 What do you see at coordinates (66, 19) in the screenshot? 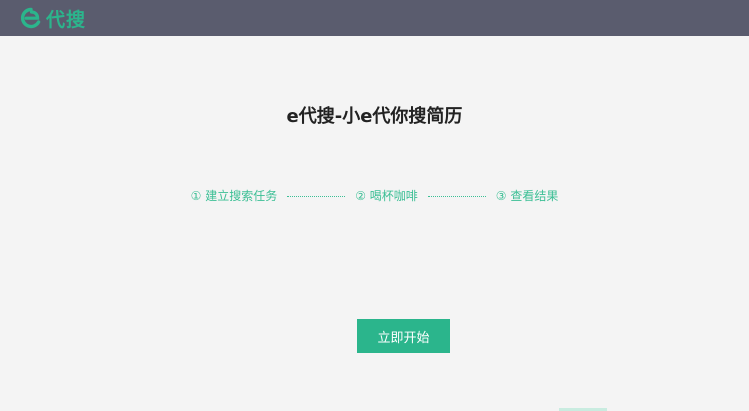
I see `logo-text: 代搜` at bounding box center [66, 19].